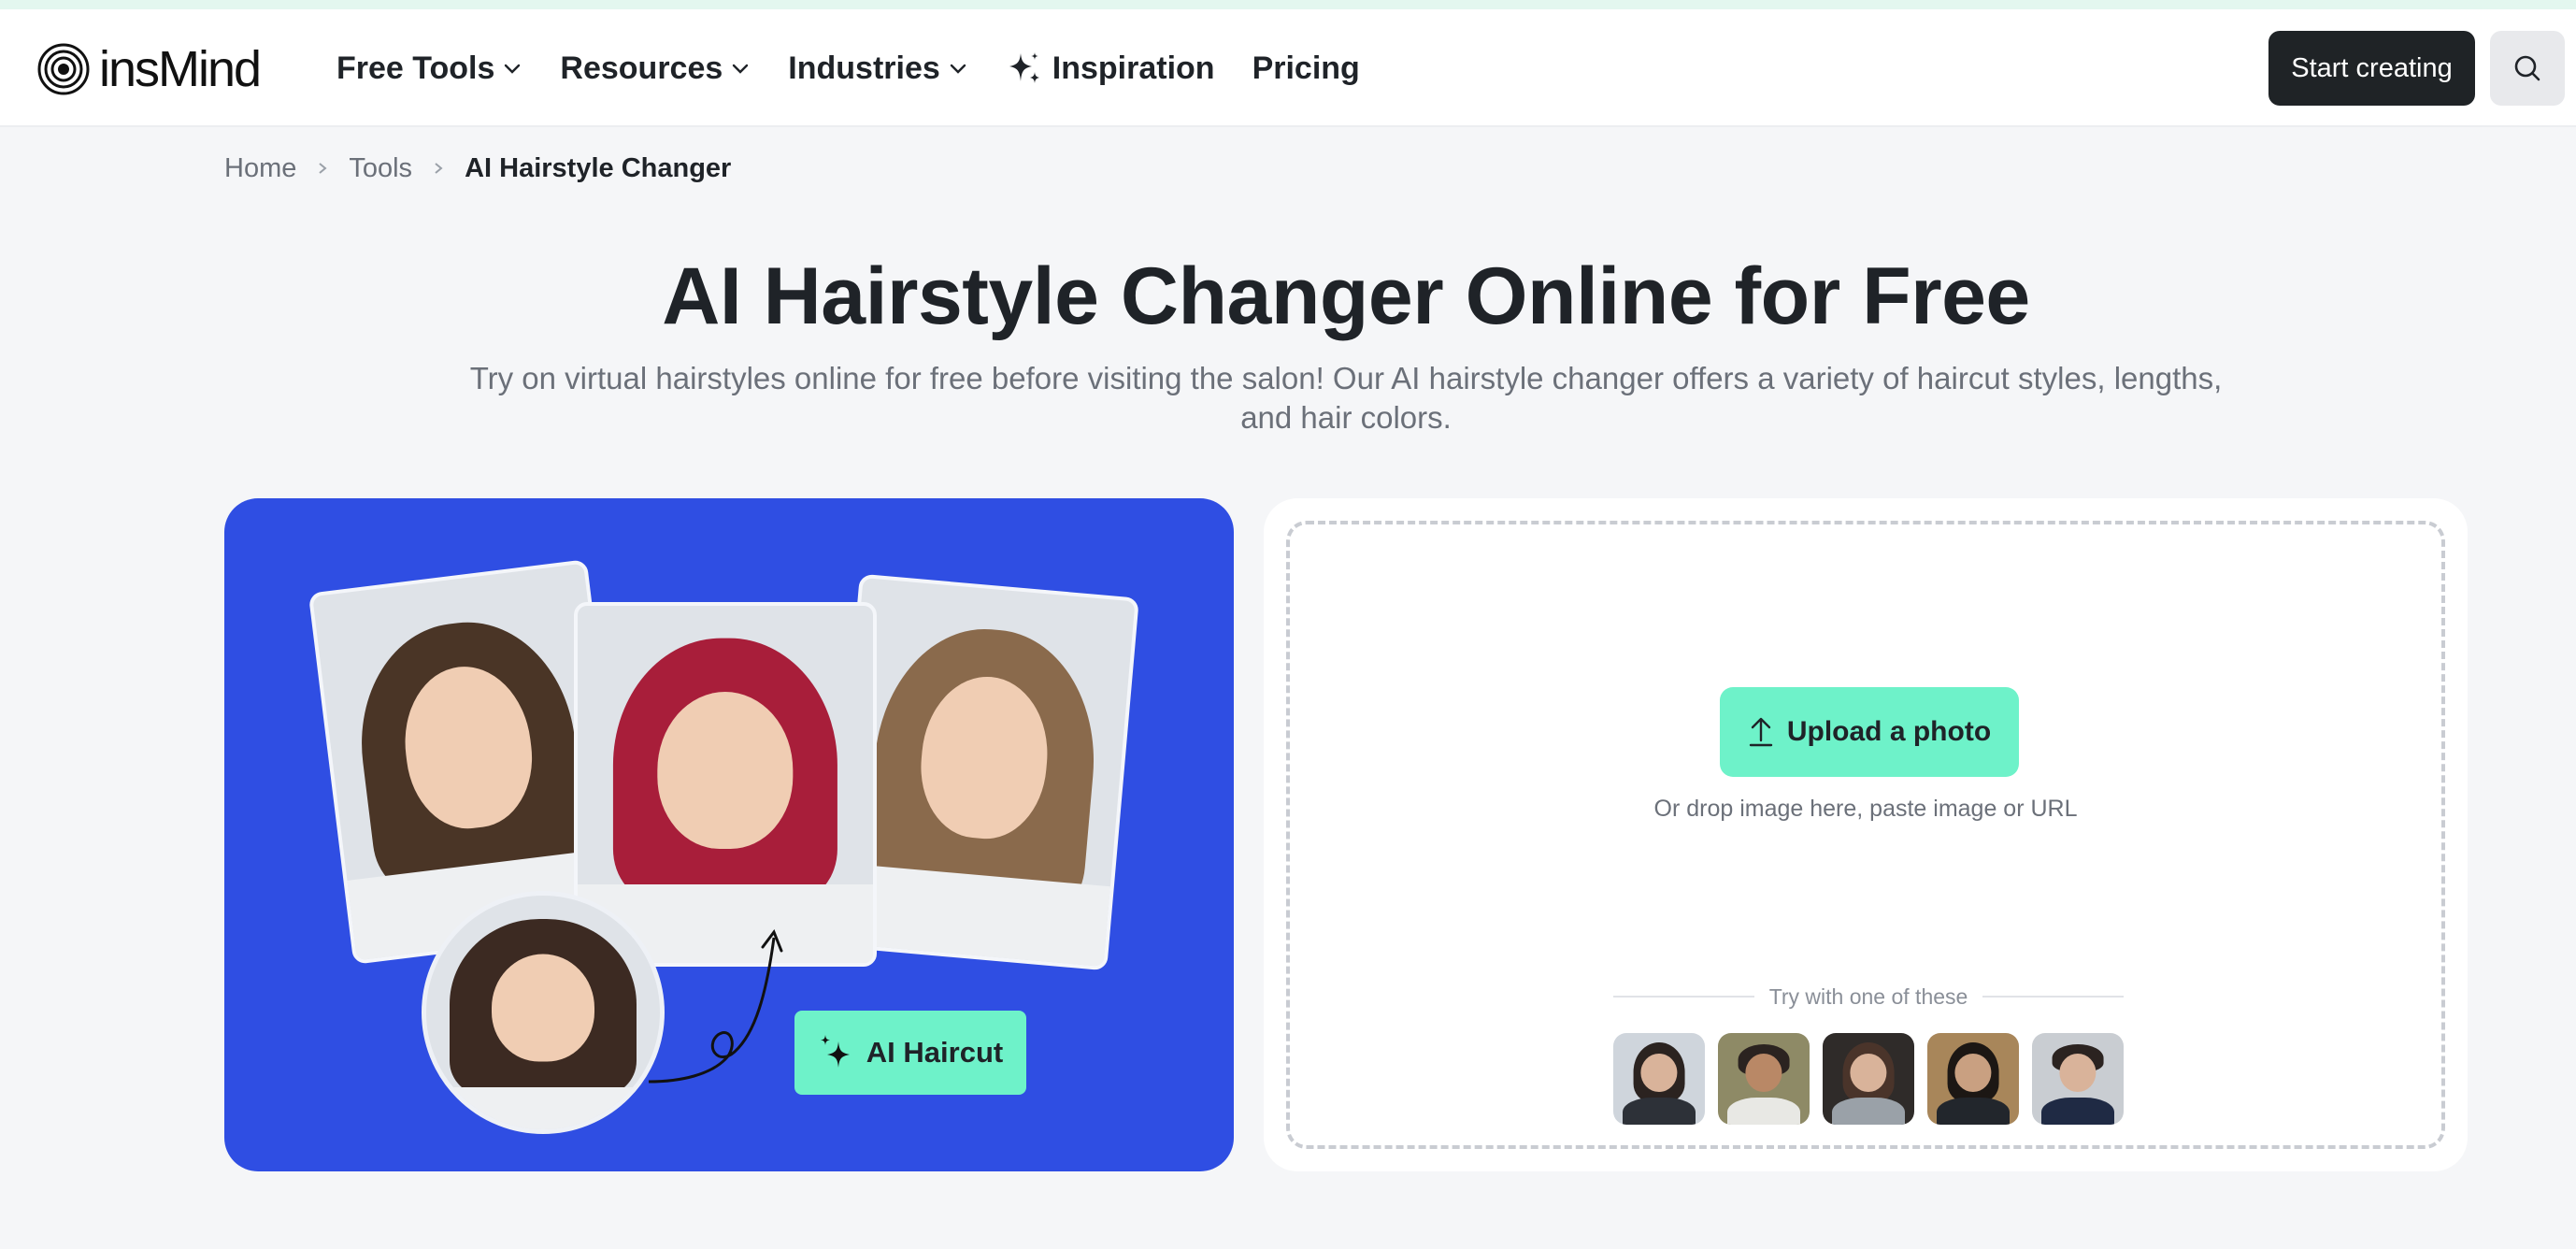  I want to click on breadcrumb-current: AI Hairstyle Changer, so click(598, 167).